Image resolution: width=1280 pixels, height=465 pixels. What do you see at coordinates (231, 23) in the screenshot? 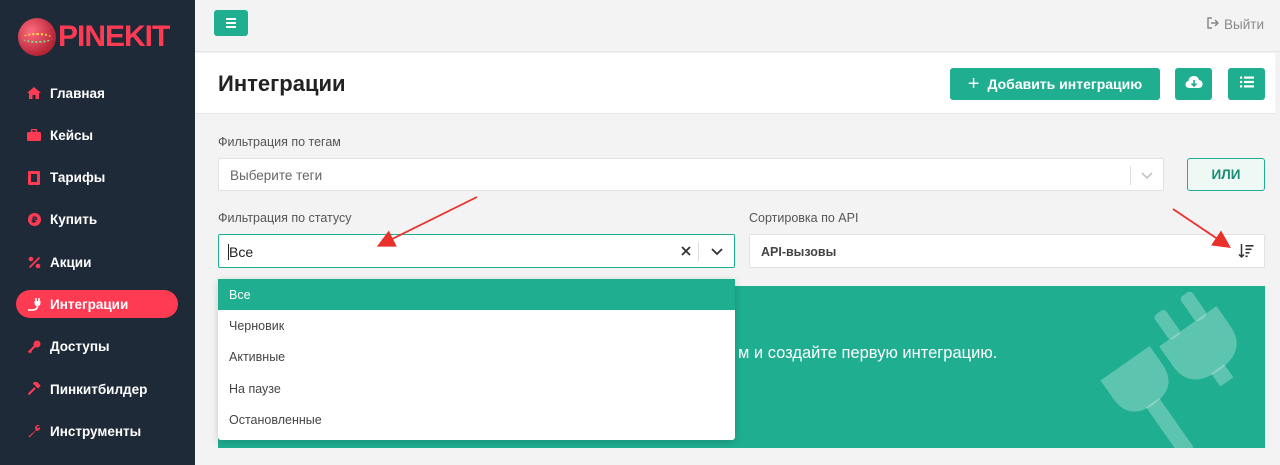
I see `menu-toggle-button` at bounding box center [231, 23].